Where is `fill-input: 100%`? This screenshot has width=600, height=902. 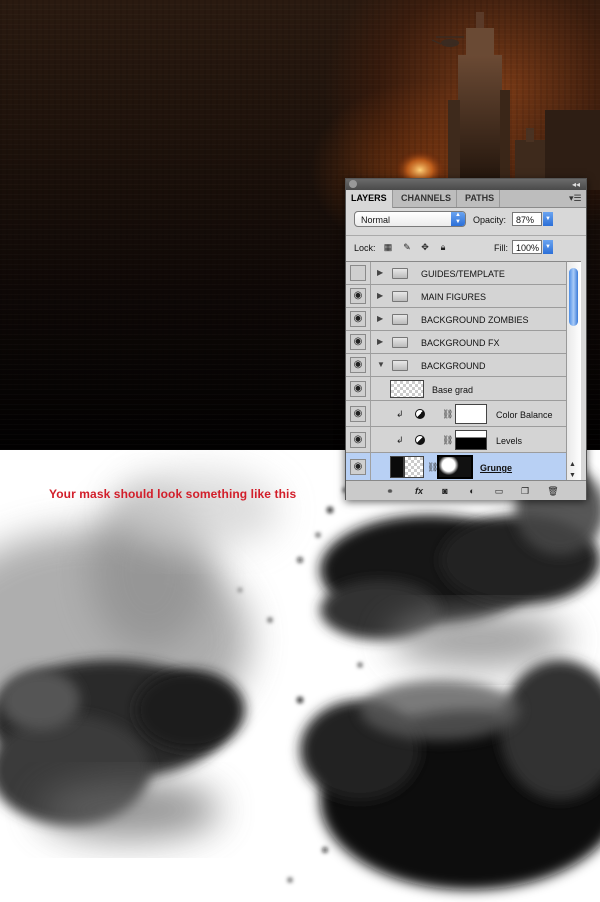 fill-input: 100% is located at coordinates (527, 247).